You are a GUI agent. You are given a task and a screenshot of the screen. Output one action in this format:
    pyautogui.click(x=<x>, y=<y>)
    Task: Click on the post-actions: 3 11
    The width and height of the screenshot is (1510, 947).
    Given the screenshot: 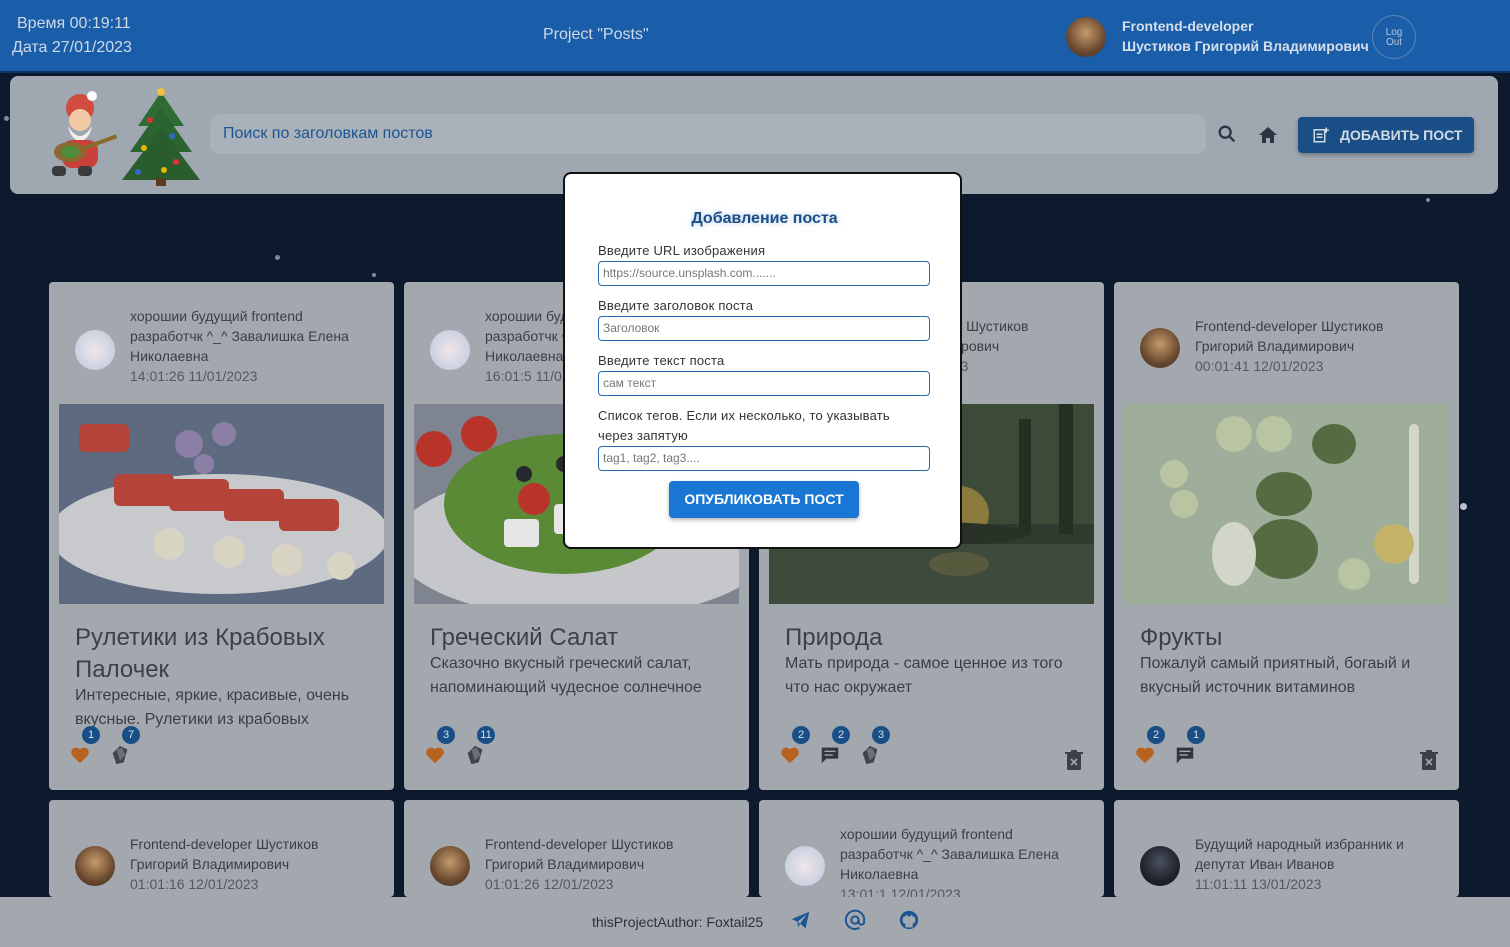 What is the action you would take?
    pyautogui.click(x=579, y=748)
    